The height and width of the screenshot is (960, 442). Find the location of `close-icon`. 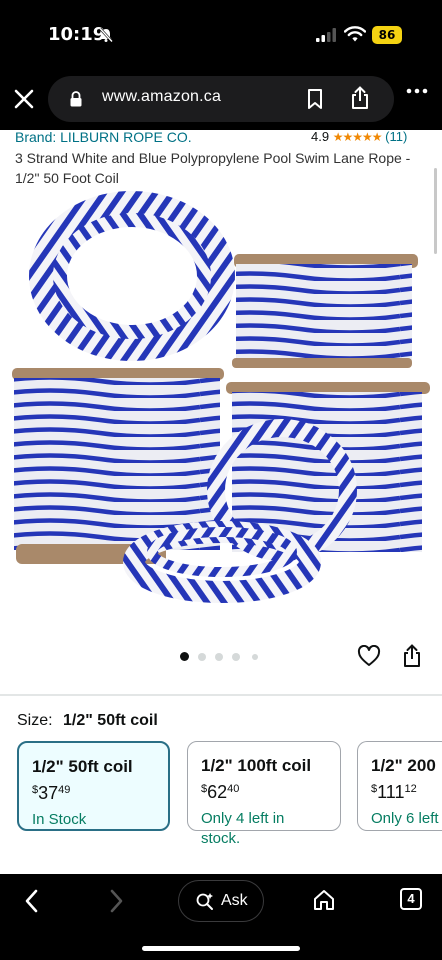

close-icon is located at coordinates (24, 99).